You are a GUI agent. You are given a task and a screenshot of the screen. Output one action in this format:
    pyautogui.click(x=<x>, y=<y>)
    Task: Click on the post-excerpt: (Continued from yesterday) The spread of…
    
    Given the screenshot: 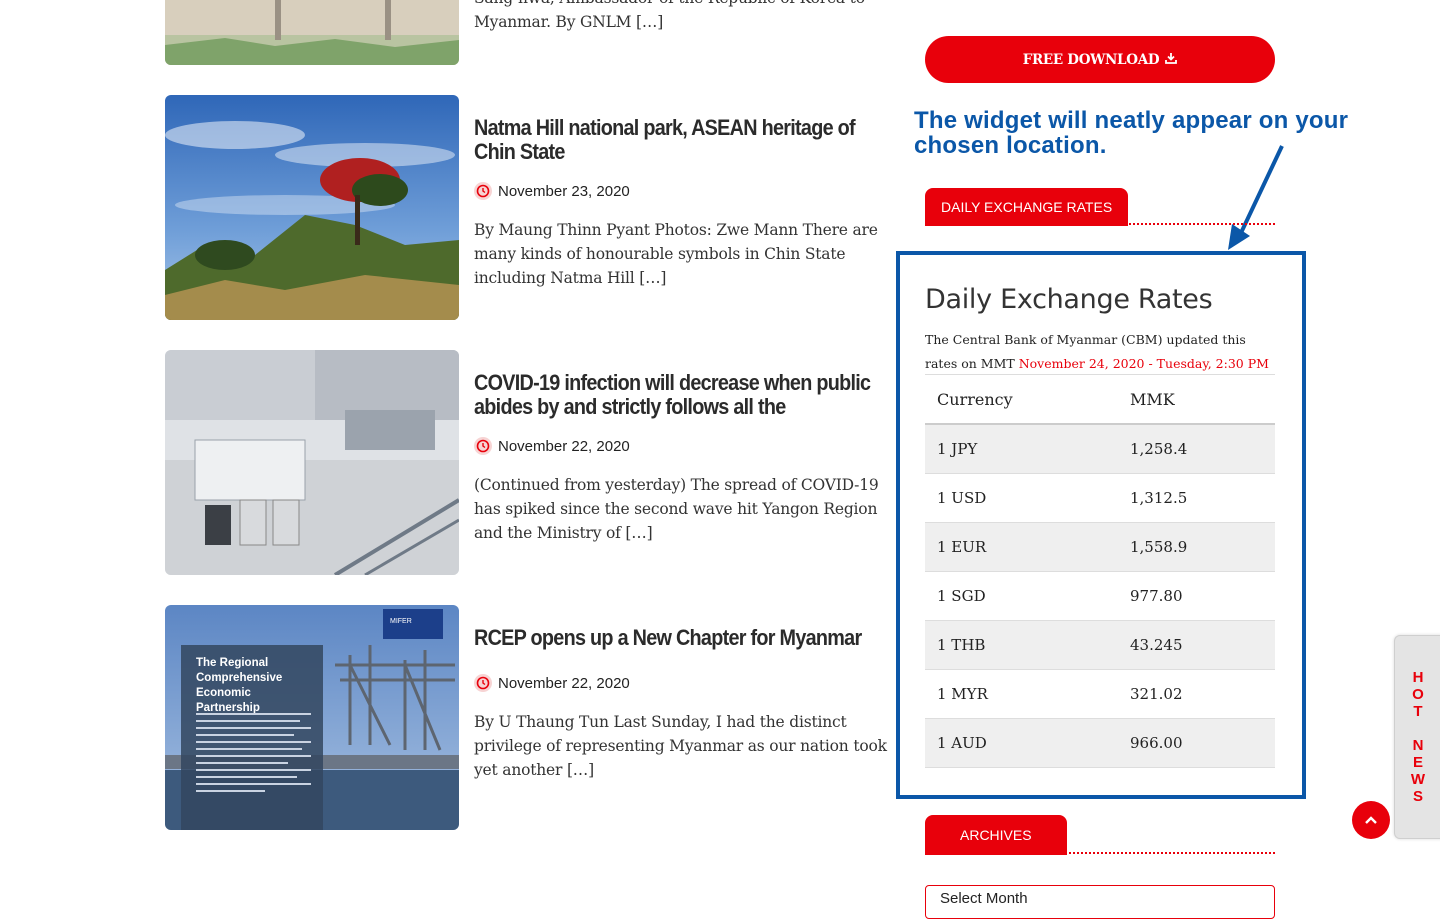 What is the action you would take?
    pyautogui.click(x=676, y=509)
    